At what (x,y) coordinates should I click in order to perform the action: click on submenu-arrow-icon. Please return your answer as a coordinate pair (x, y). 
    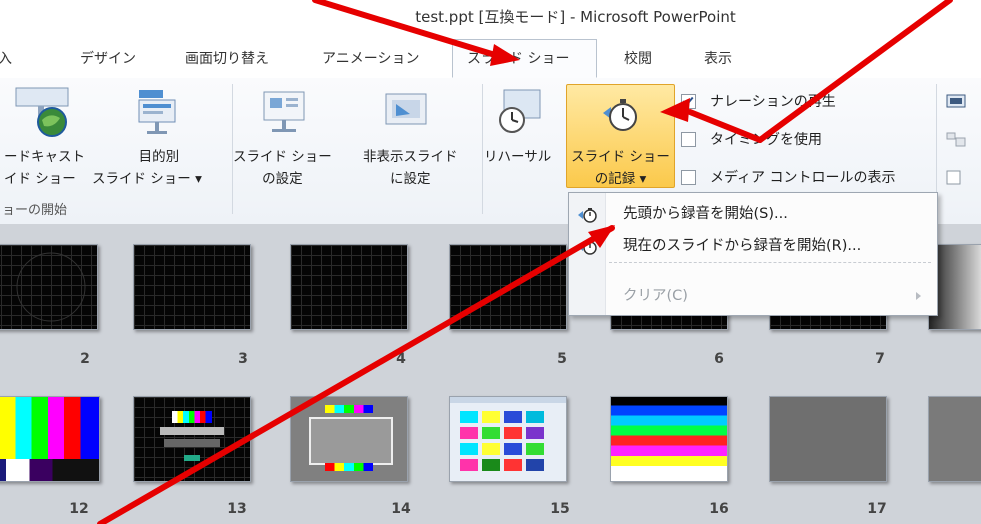
    Looking at the image, I should click on (918, 296).